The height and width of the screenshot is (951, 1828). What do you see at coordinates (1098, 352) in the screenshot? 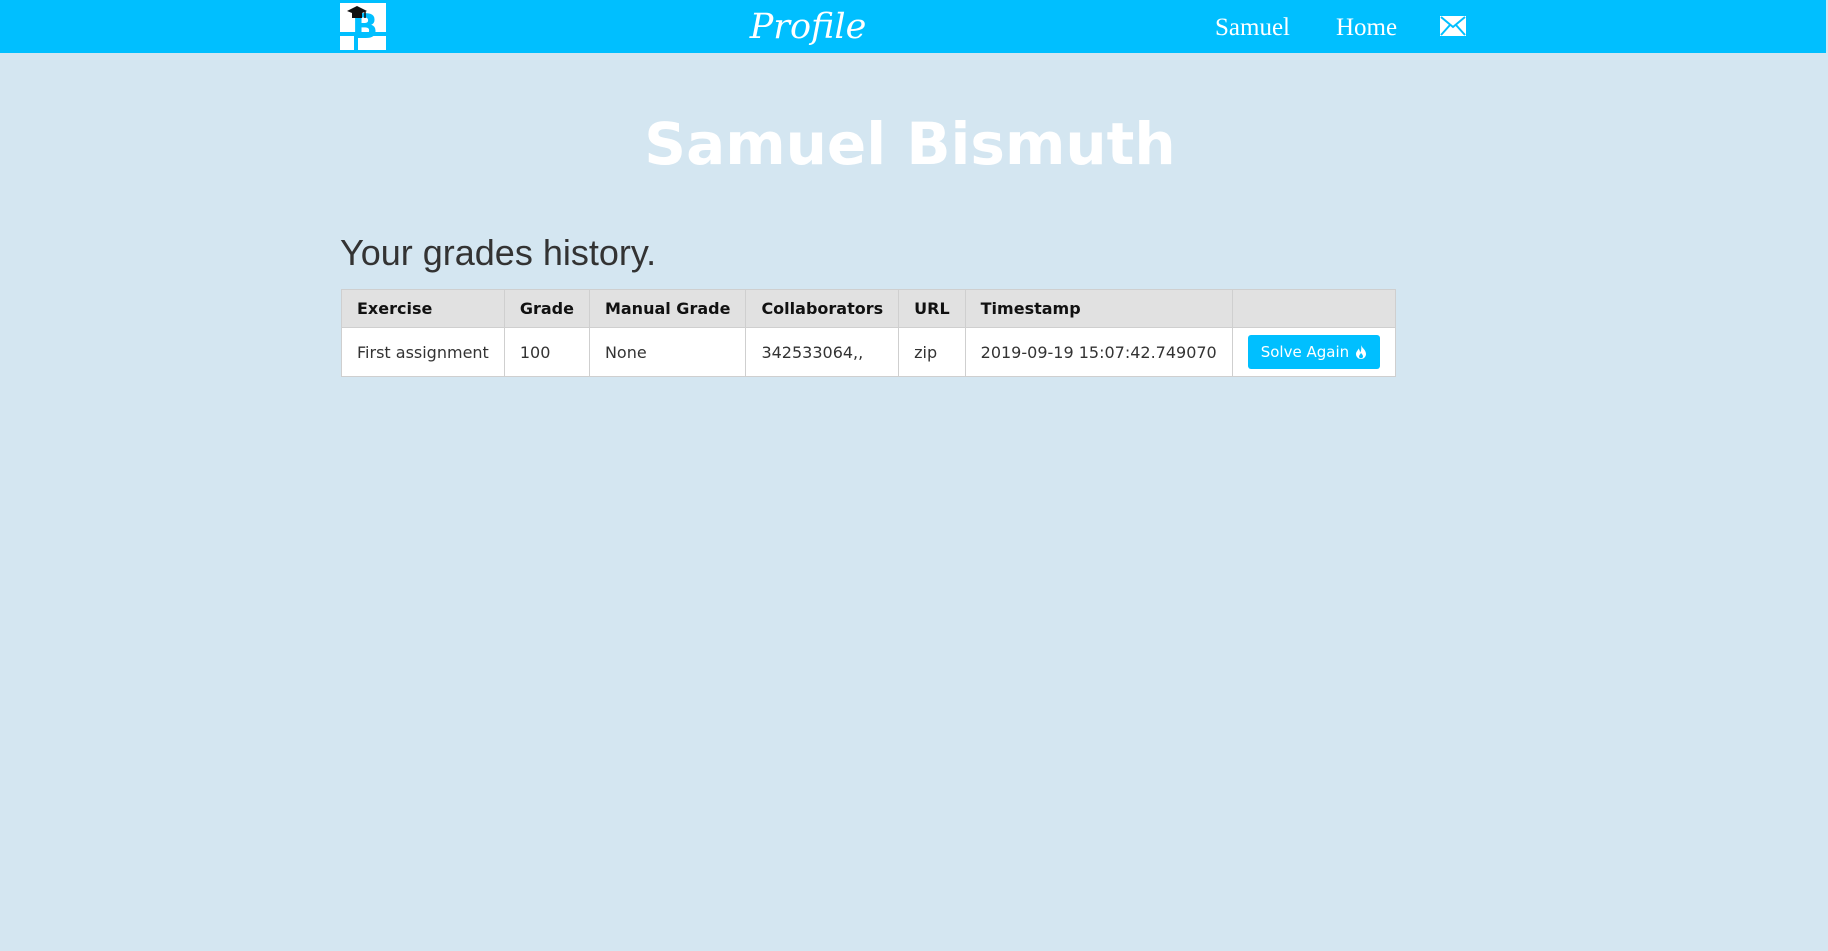
I see `cell-timestamp: 2019-09-19 15:07:42.749070` at bounding box center [1098, 352].